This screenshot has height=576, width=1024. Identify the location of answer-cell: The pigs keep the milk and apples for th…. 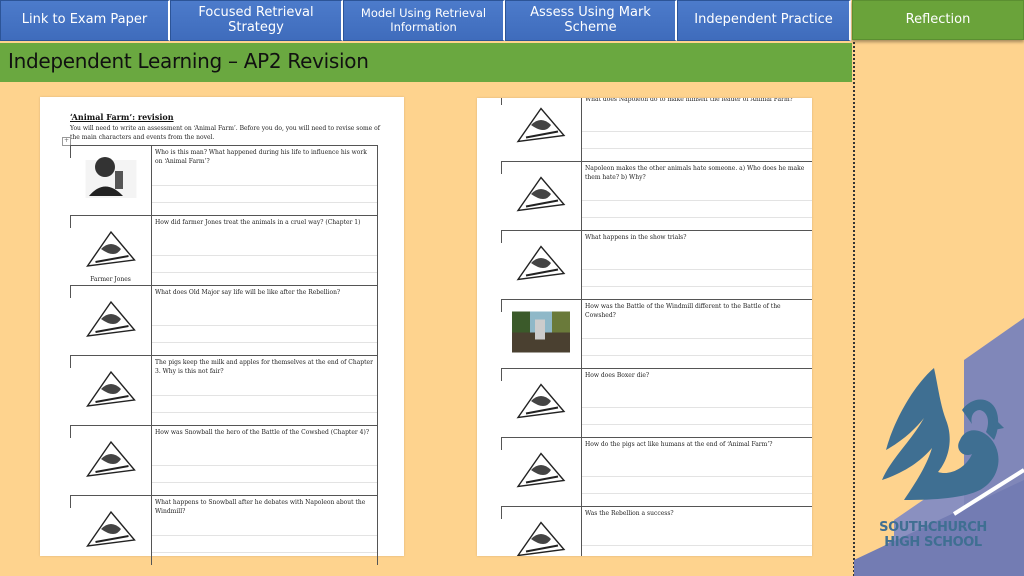
(264, 390).